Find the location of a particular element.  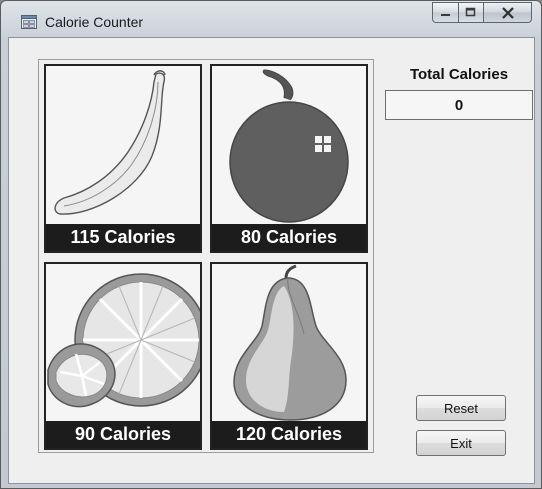

pear-tile: 120 Calories is located at coordinates (289, 356).